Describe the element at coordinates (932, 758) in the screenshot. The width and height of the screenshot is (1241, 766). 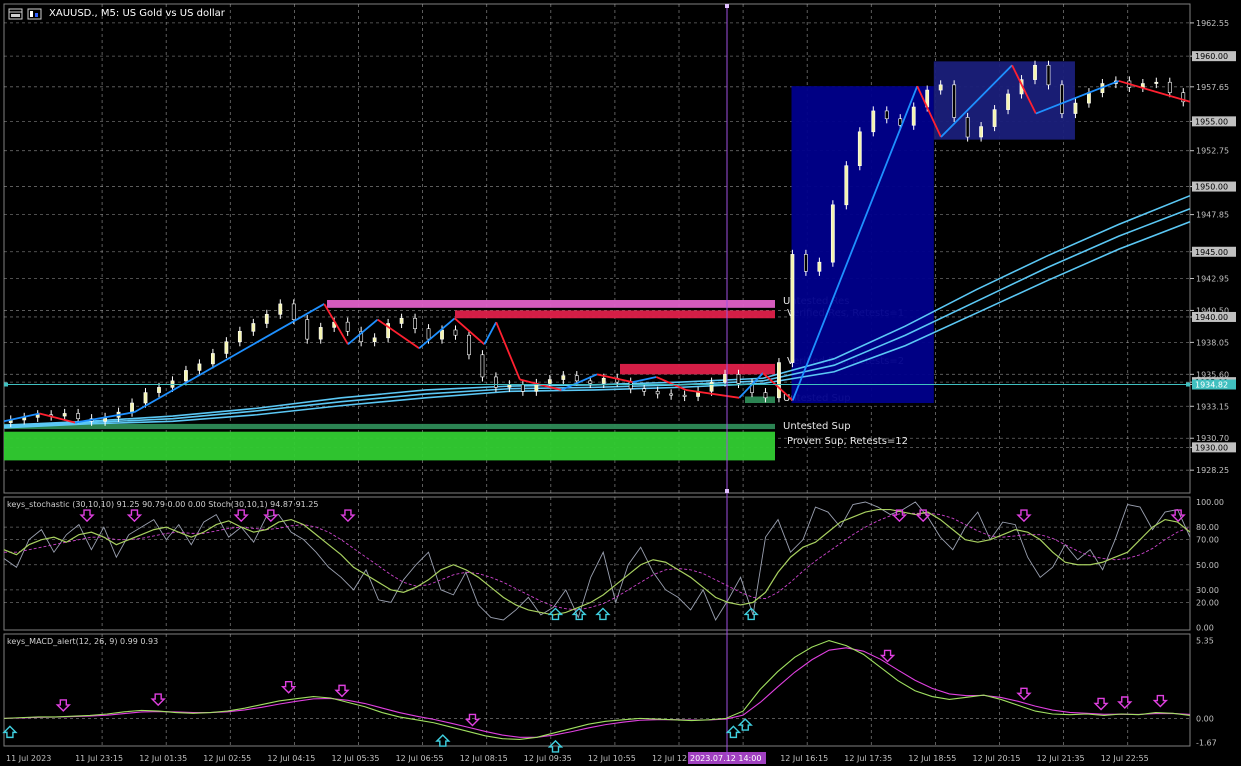
I see `x-tick-label: 12 Jul 18:55` at that location.